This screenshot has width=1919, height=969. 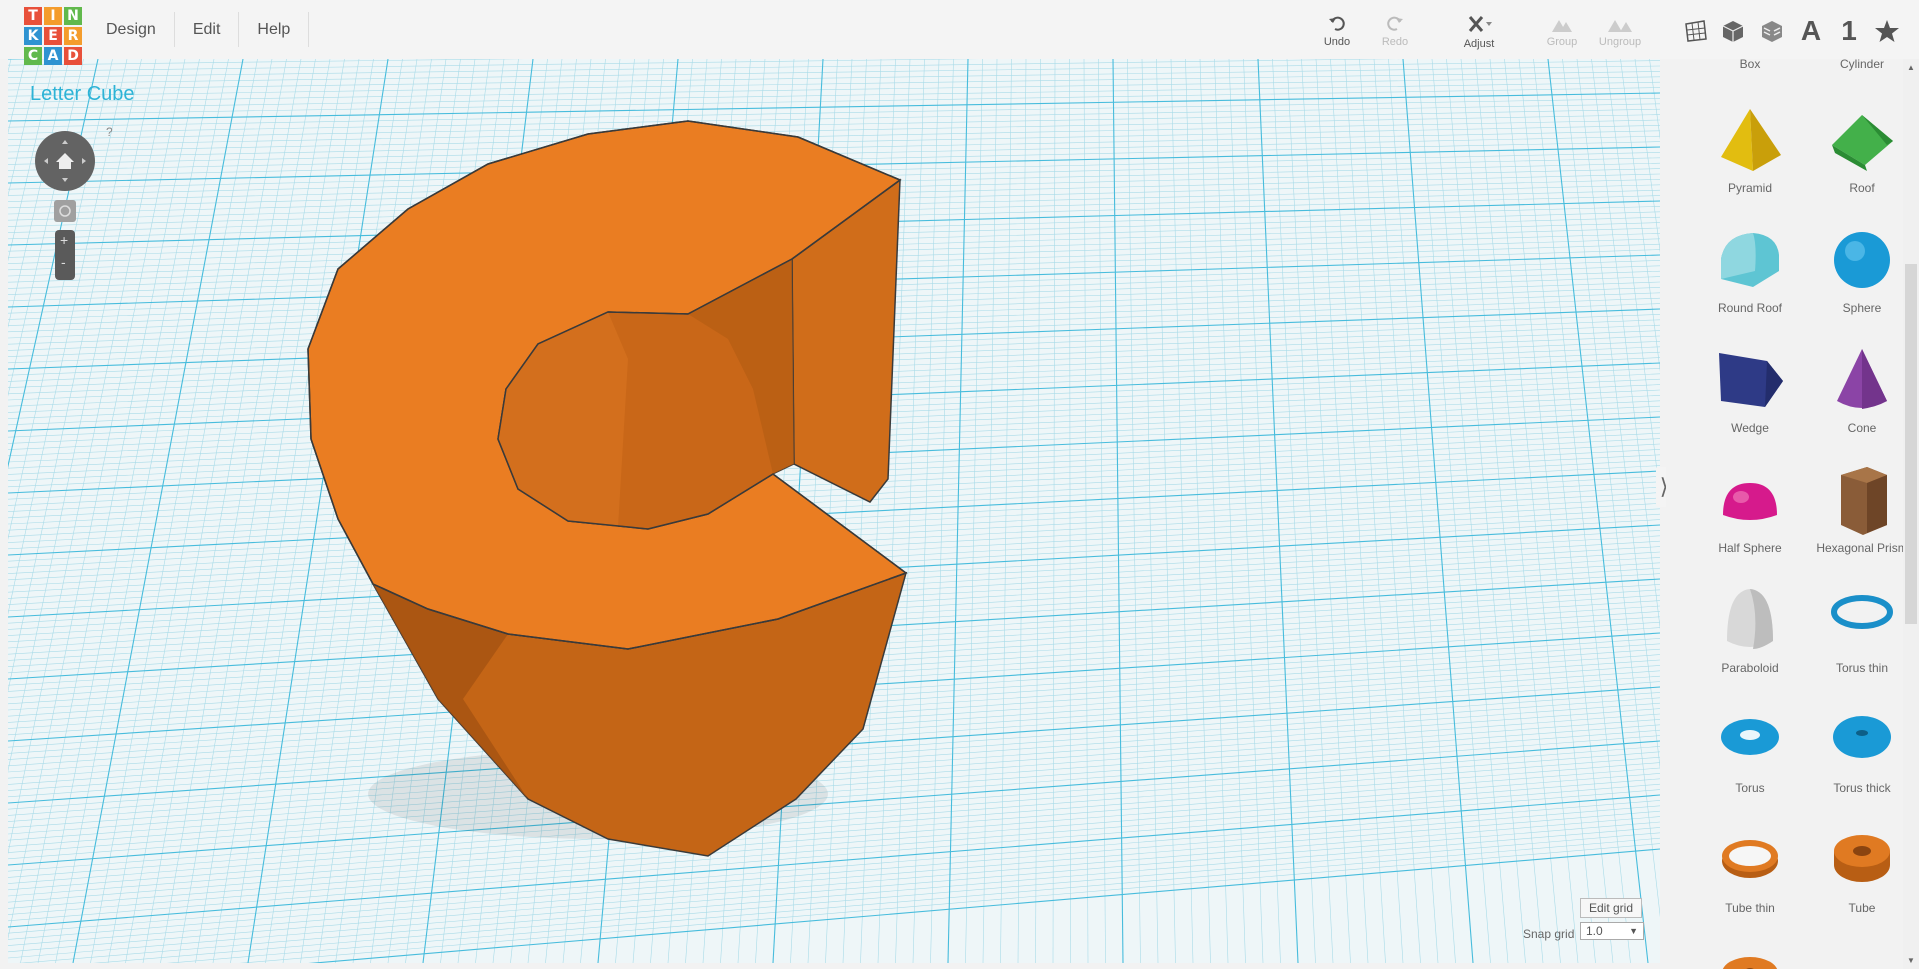 What do you see at coordinates (1750, 308) in the screenshot?
I see `shape-label: Round Roof` at bounding box center [1750, 308].